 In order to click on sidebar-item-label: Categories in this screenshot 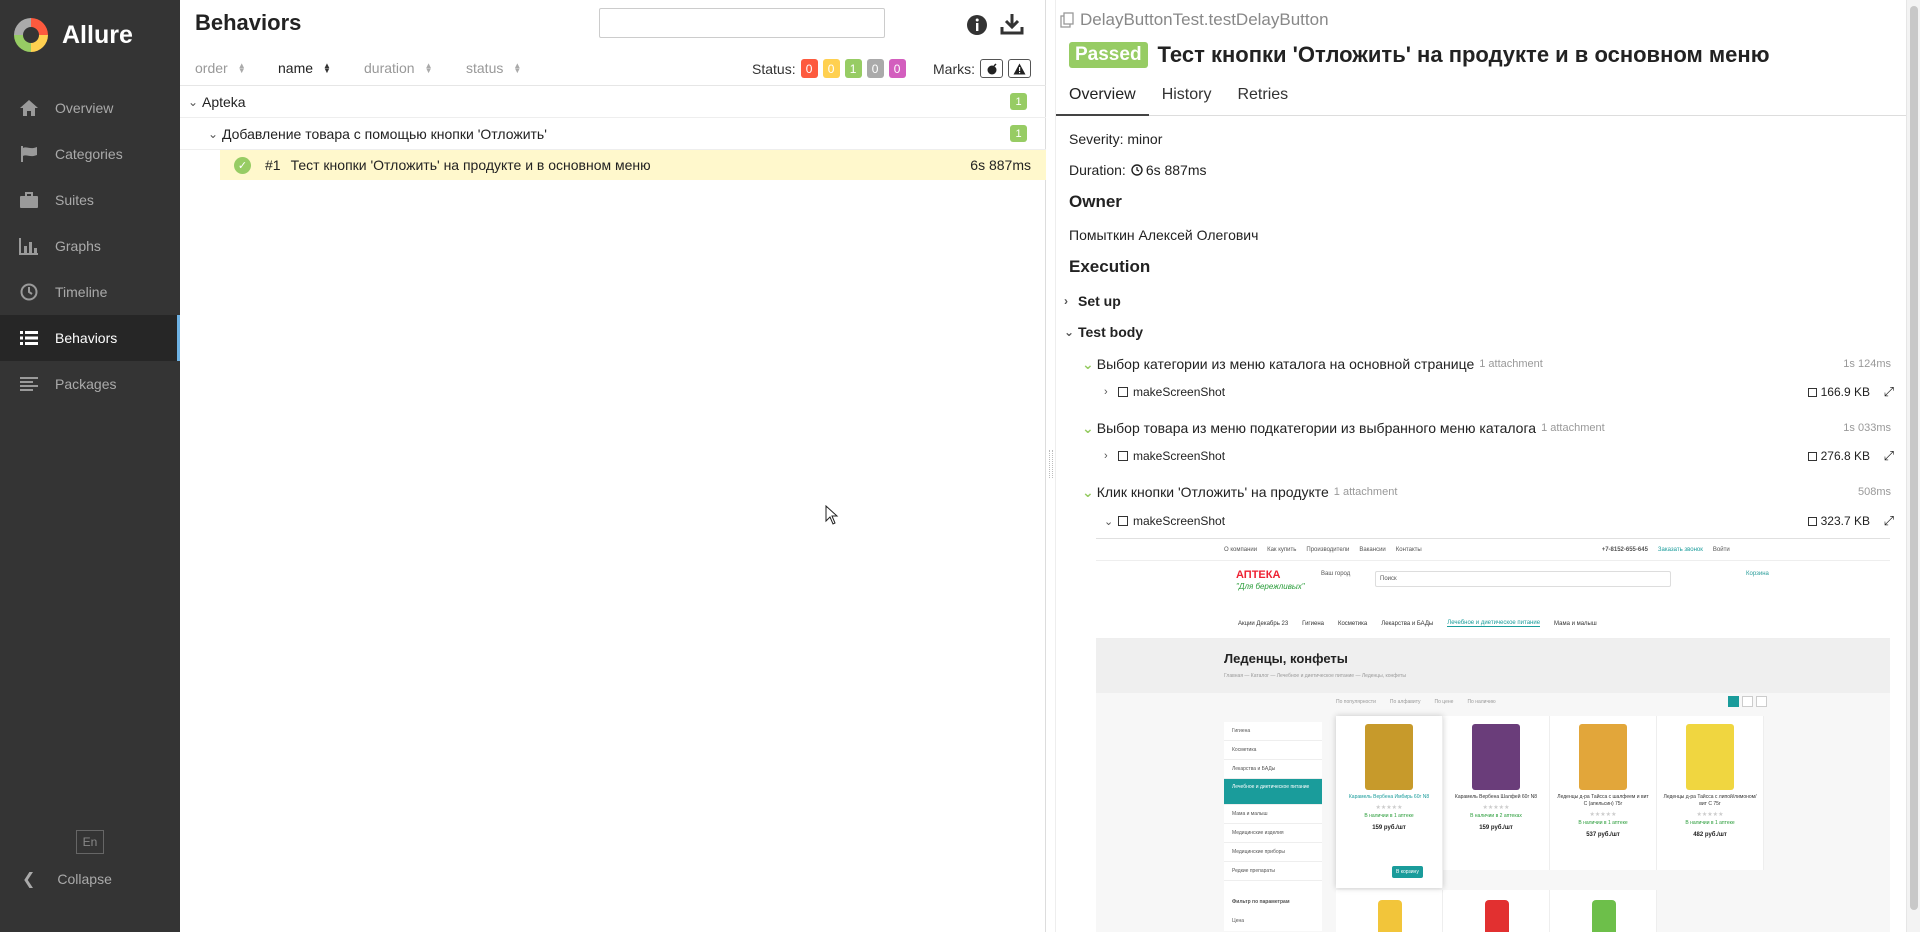, I will do `click(89, 154)`.